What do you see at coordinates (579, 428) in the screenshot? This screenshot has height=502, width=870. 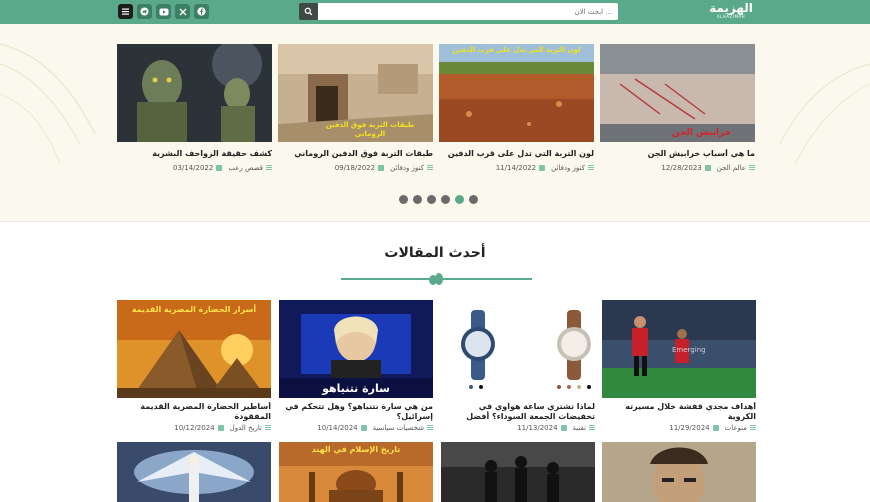 I see `article-category: تقنية` at bounding box center [579, 428].